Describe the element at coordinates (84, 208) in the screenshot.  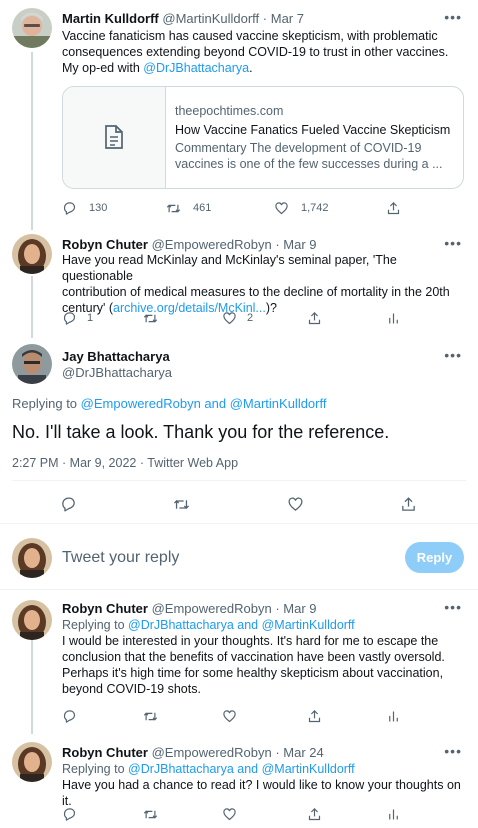
I see `reply-button: 130` at that location.